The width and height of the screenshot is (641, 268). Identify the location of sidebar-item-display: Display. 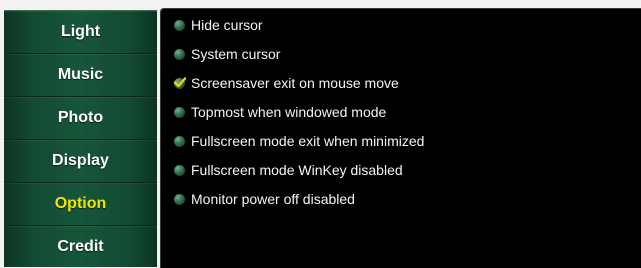
(80, 161).